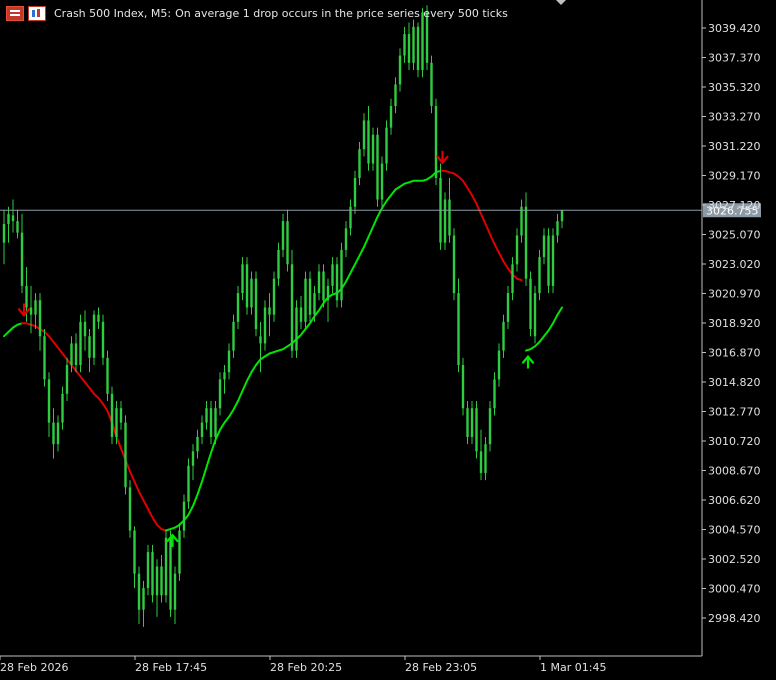 This screenshot has height=680, width=776. Describe the element at coordinates (734, 441) in the screenshot. I see `y-tick-label: 3010.720` at that location.